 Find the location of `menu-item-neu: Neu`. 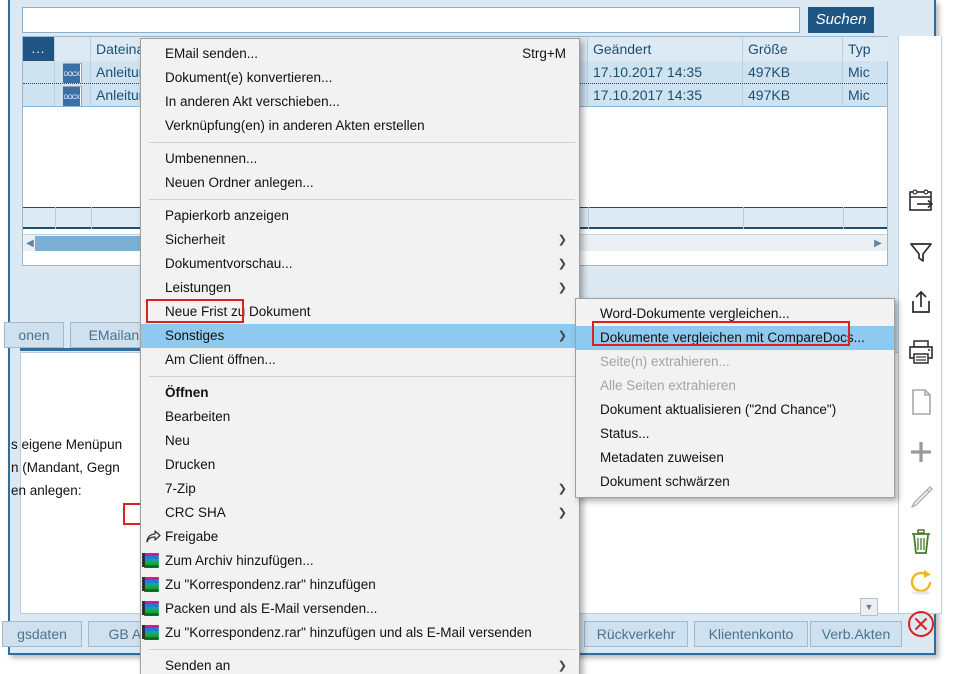

menu-item-neu: Neu is located at coordinates (360, 441).